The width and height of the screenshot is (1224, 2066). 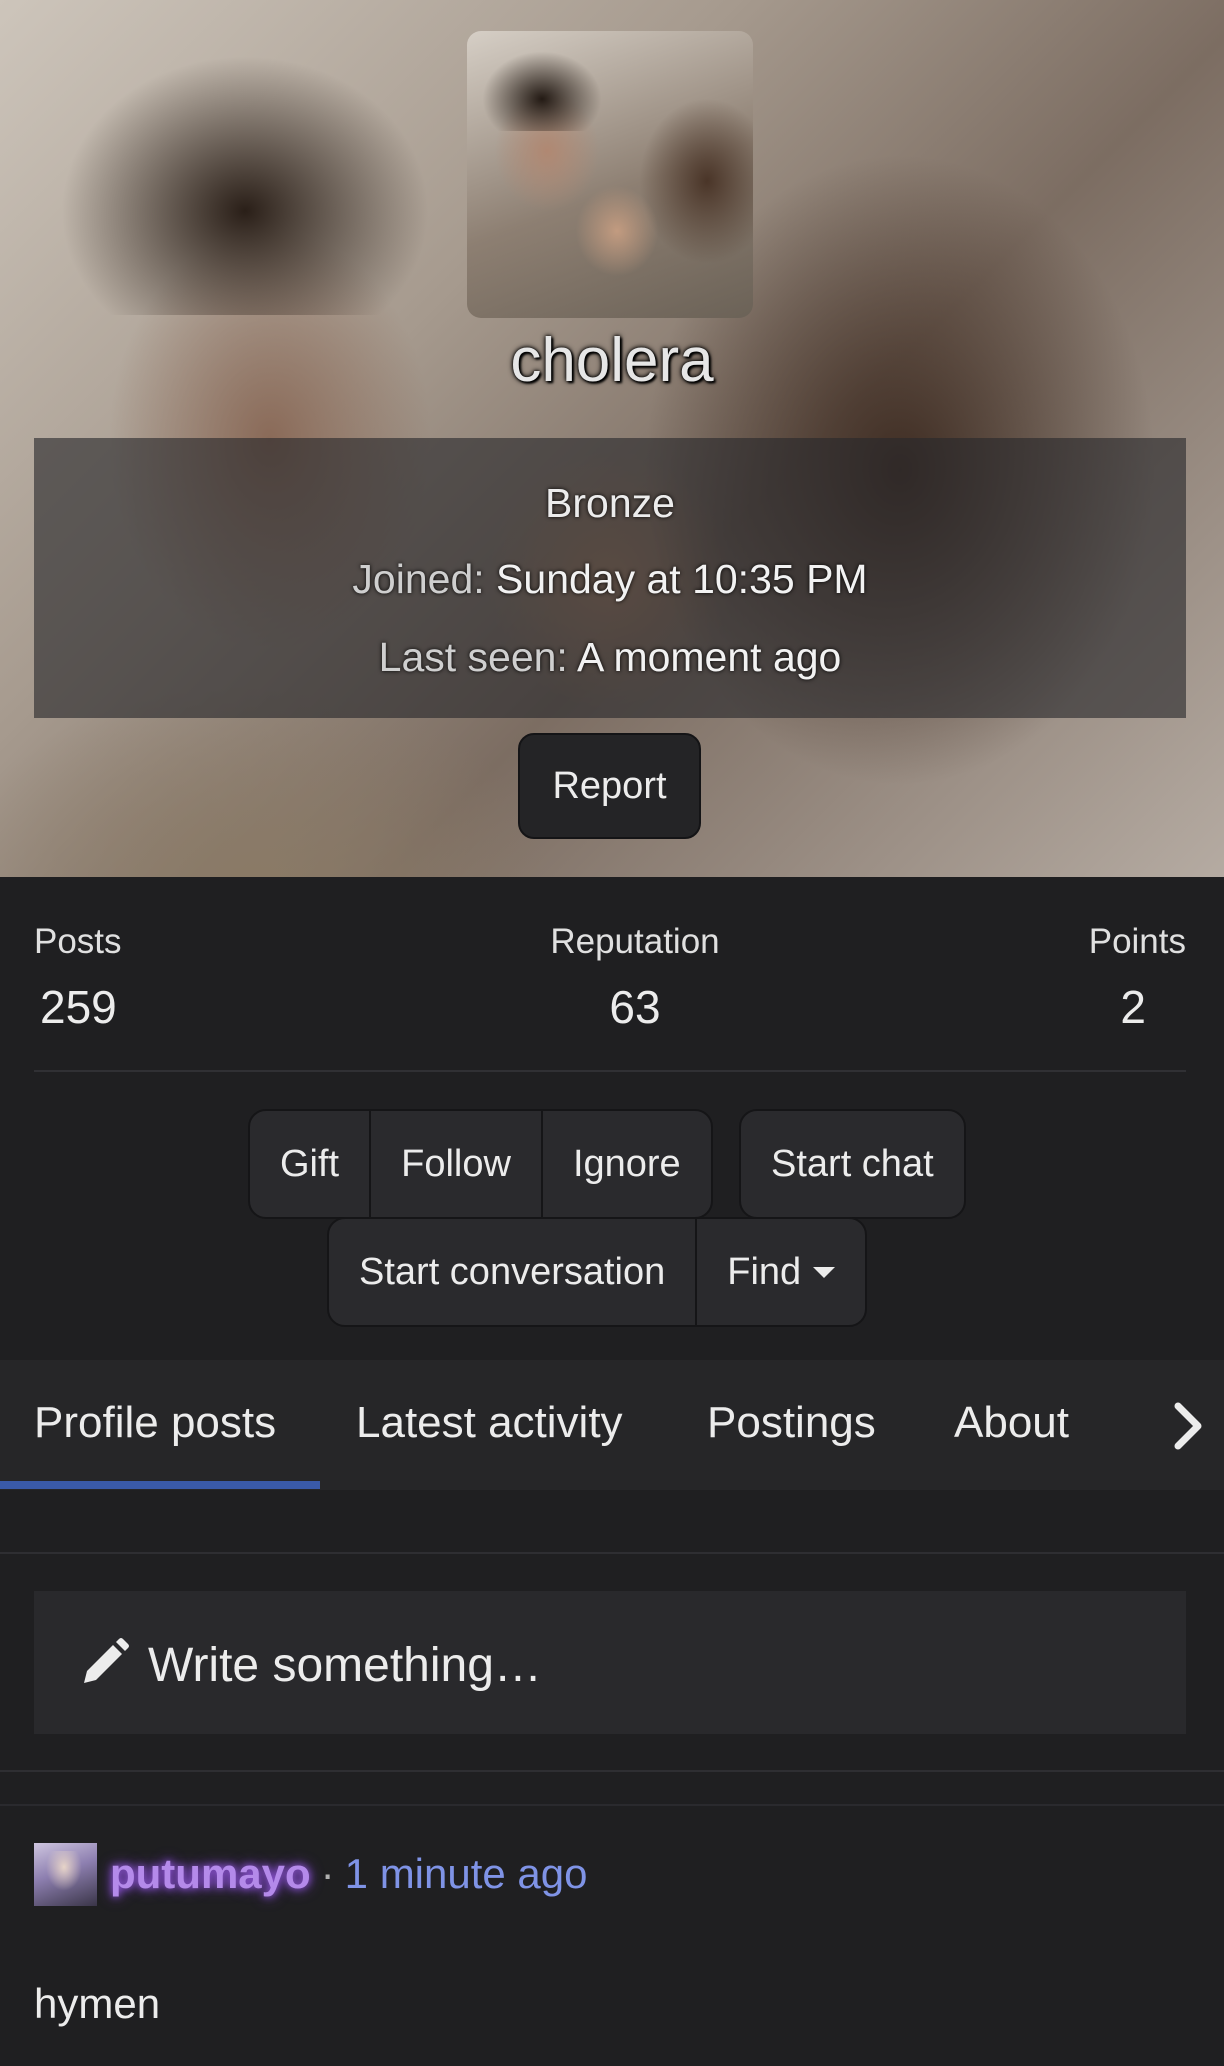 What do you see at coordinates (709, 657) in the screenshot?
I see `last-seen-value: A moment ago` at bounding box center [709, 657].